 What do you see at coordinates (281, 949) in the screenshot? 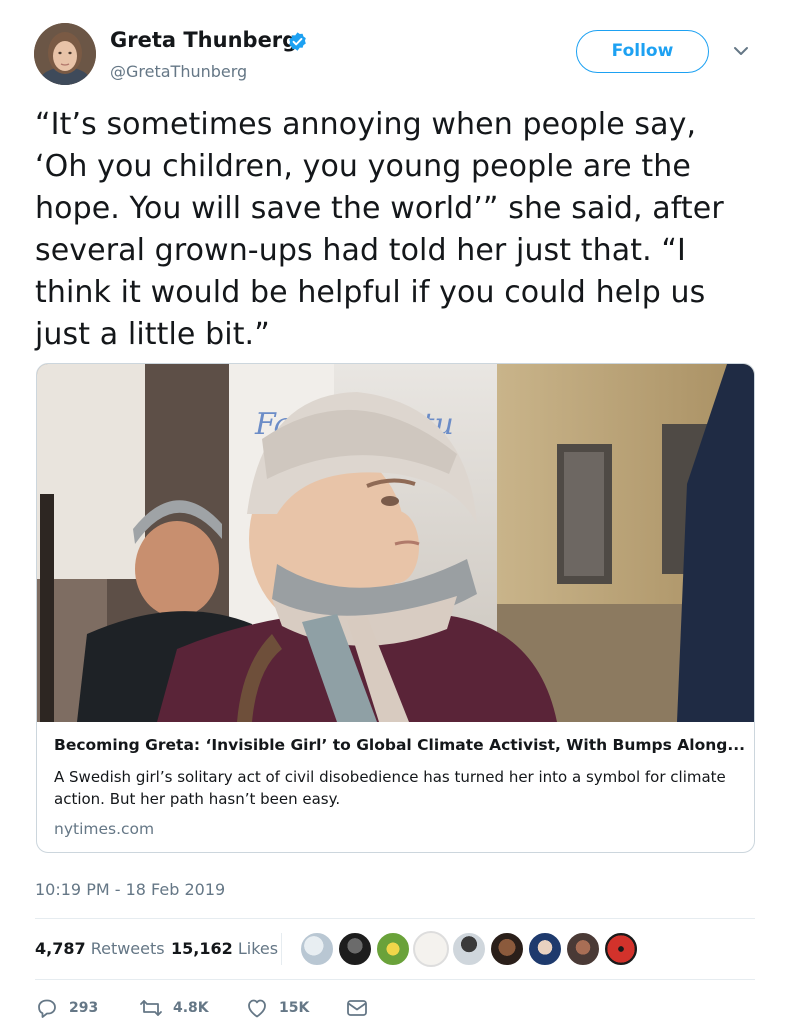
I see `stats-separator` at bounding box center [281, 949].